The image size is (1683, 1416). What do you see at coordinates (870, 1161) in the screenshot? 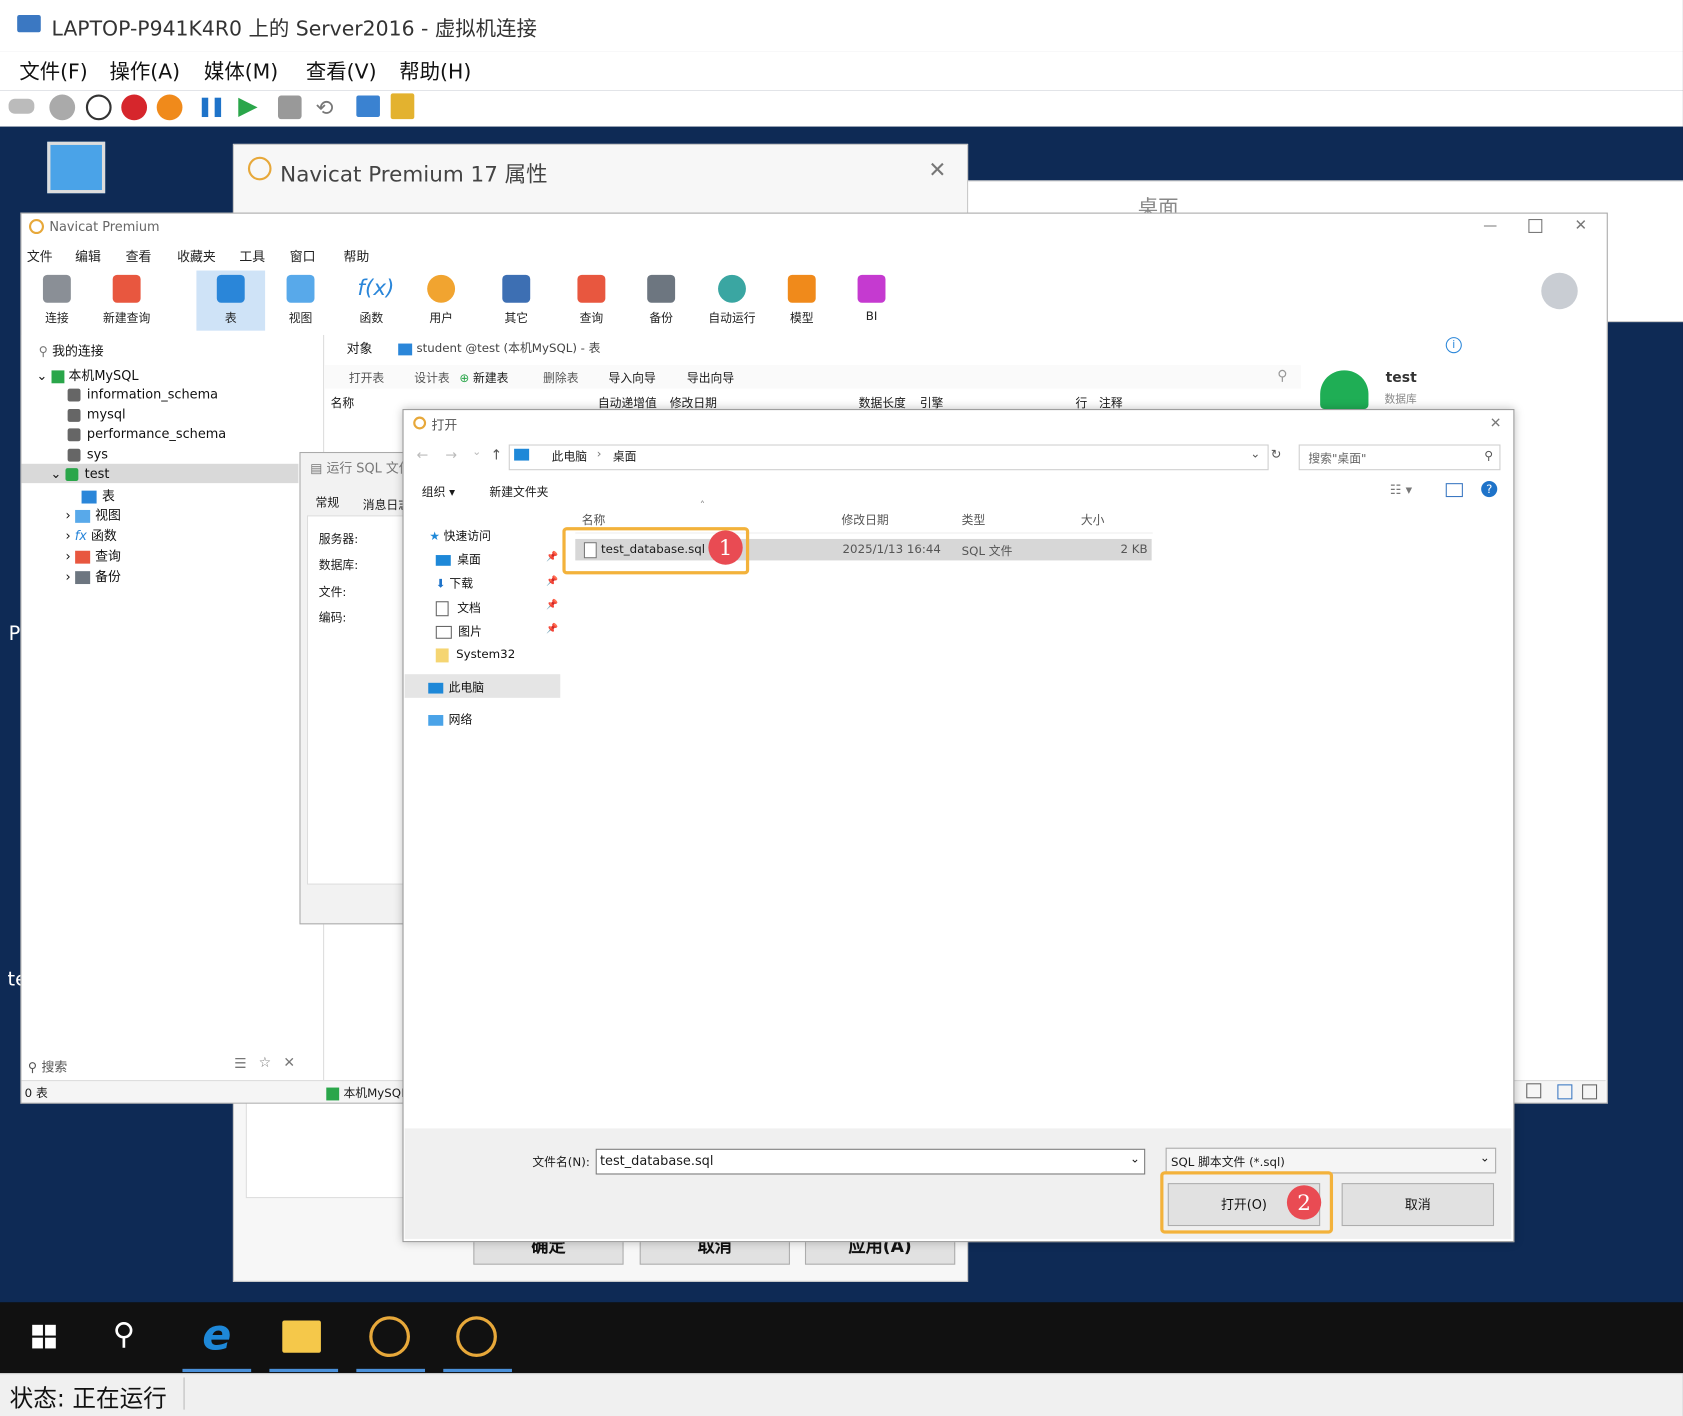
I see `filename-input: test_database.sql ⌄` at bounding box center [870, 1161].